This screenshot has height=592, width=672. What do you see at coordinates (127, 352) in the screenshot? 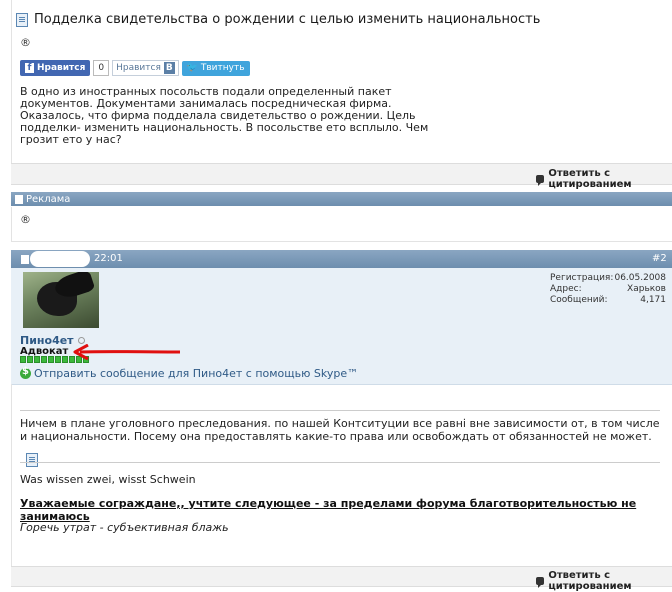
I see `red-arrow-annotation` at bounding box center [127, 352].